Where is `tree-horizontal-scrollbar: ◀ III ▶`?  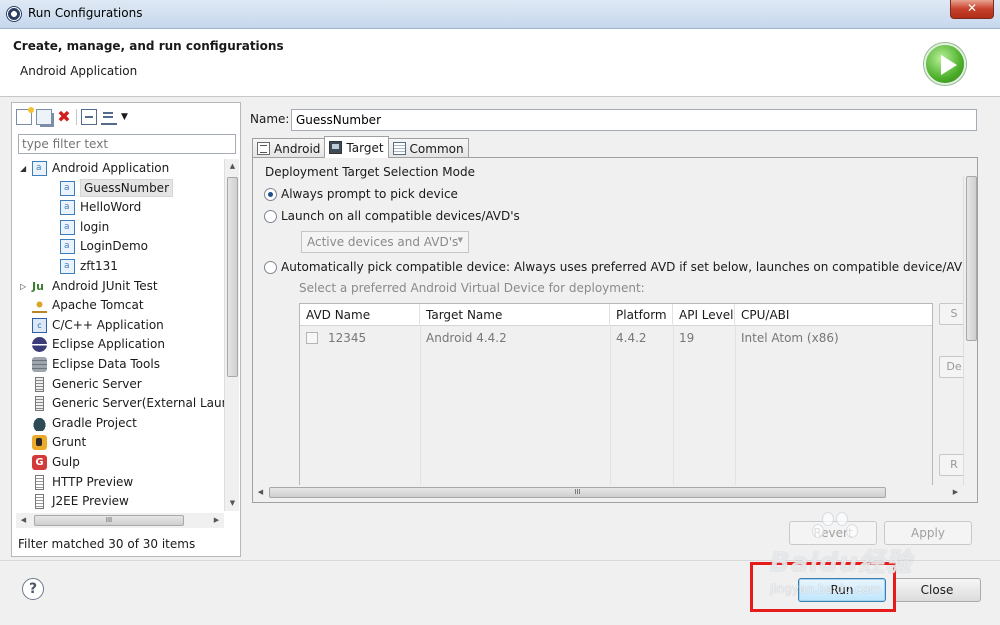 tree-horizontal-scrollbar: ◀ III ▶ is located at coordinates (120, 520).